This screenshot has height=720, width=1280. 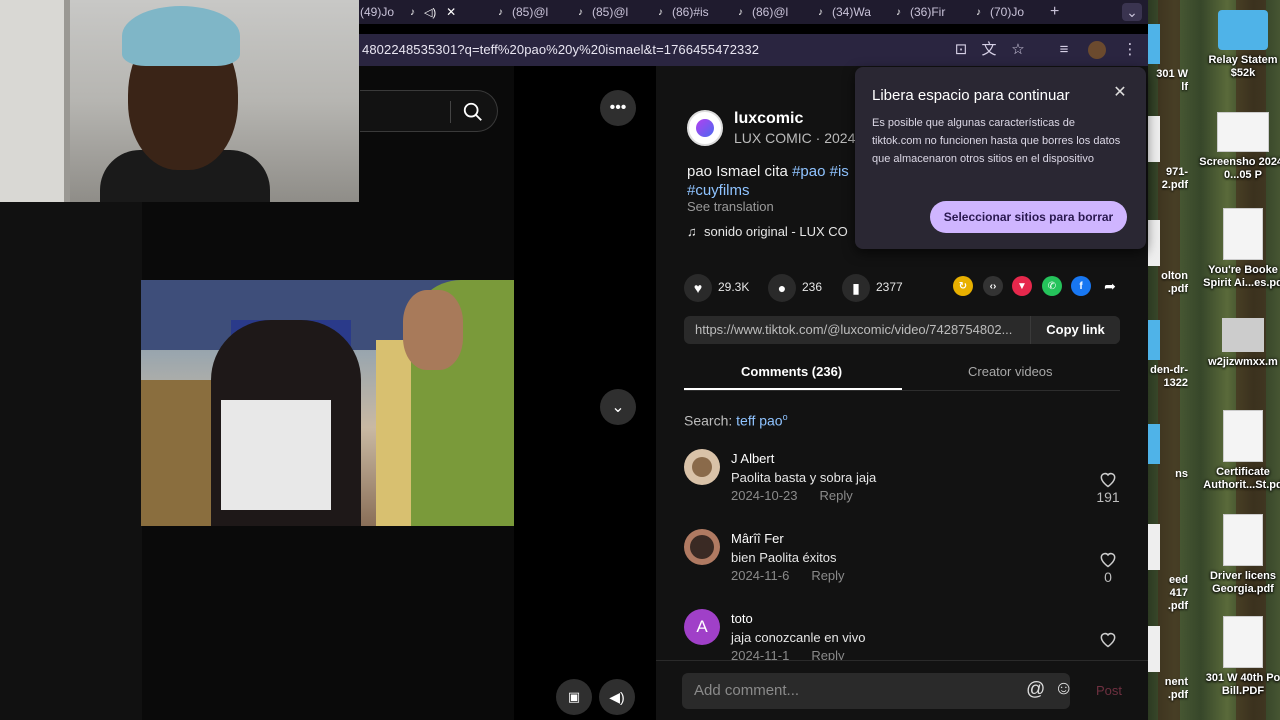 What do you see at coordinates (791, 371) in the screenshot?
I see `tab-comments: Comments (236)` at bounding box center [791, 371].